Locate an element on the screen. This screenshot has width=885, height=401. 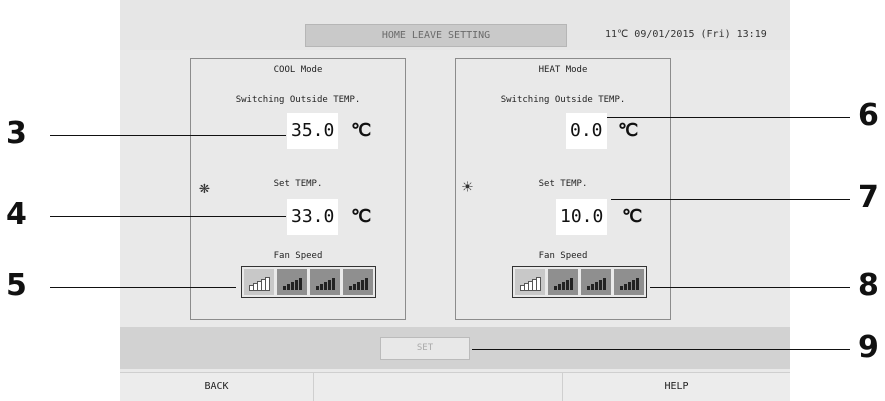
heat-switching-label: Switching Outside TEMP. is located at coordinates (563, 100).